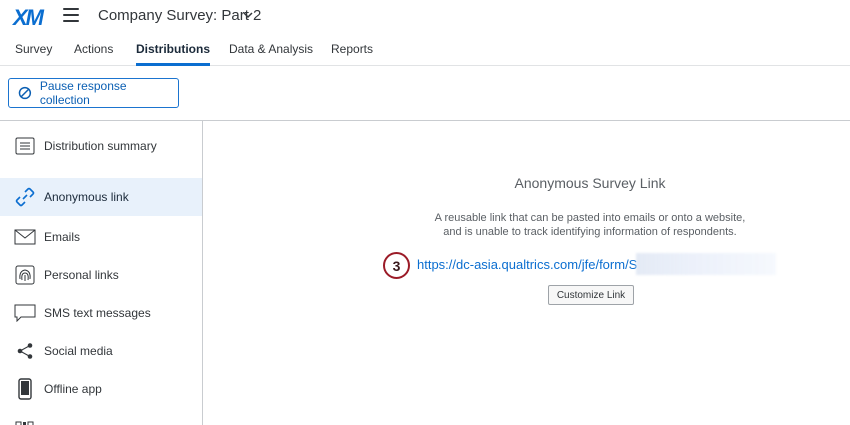 The image size is (850, 425). I want to click on sidebar-item-label: Offline app, so click(73, 389).